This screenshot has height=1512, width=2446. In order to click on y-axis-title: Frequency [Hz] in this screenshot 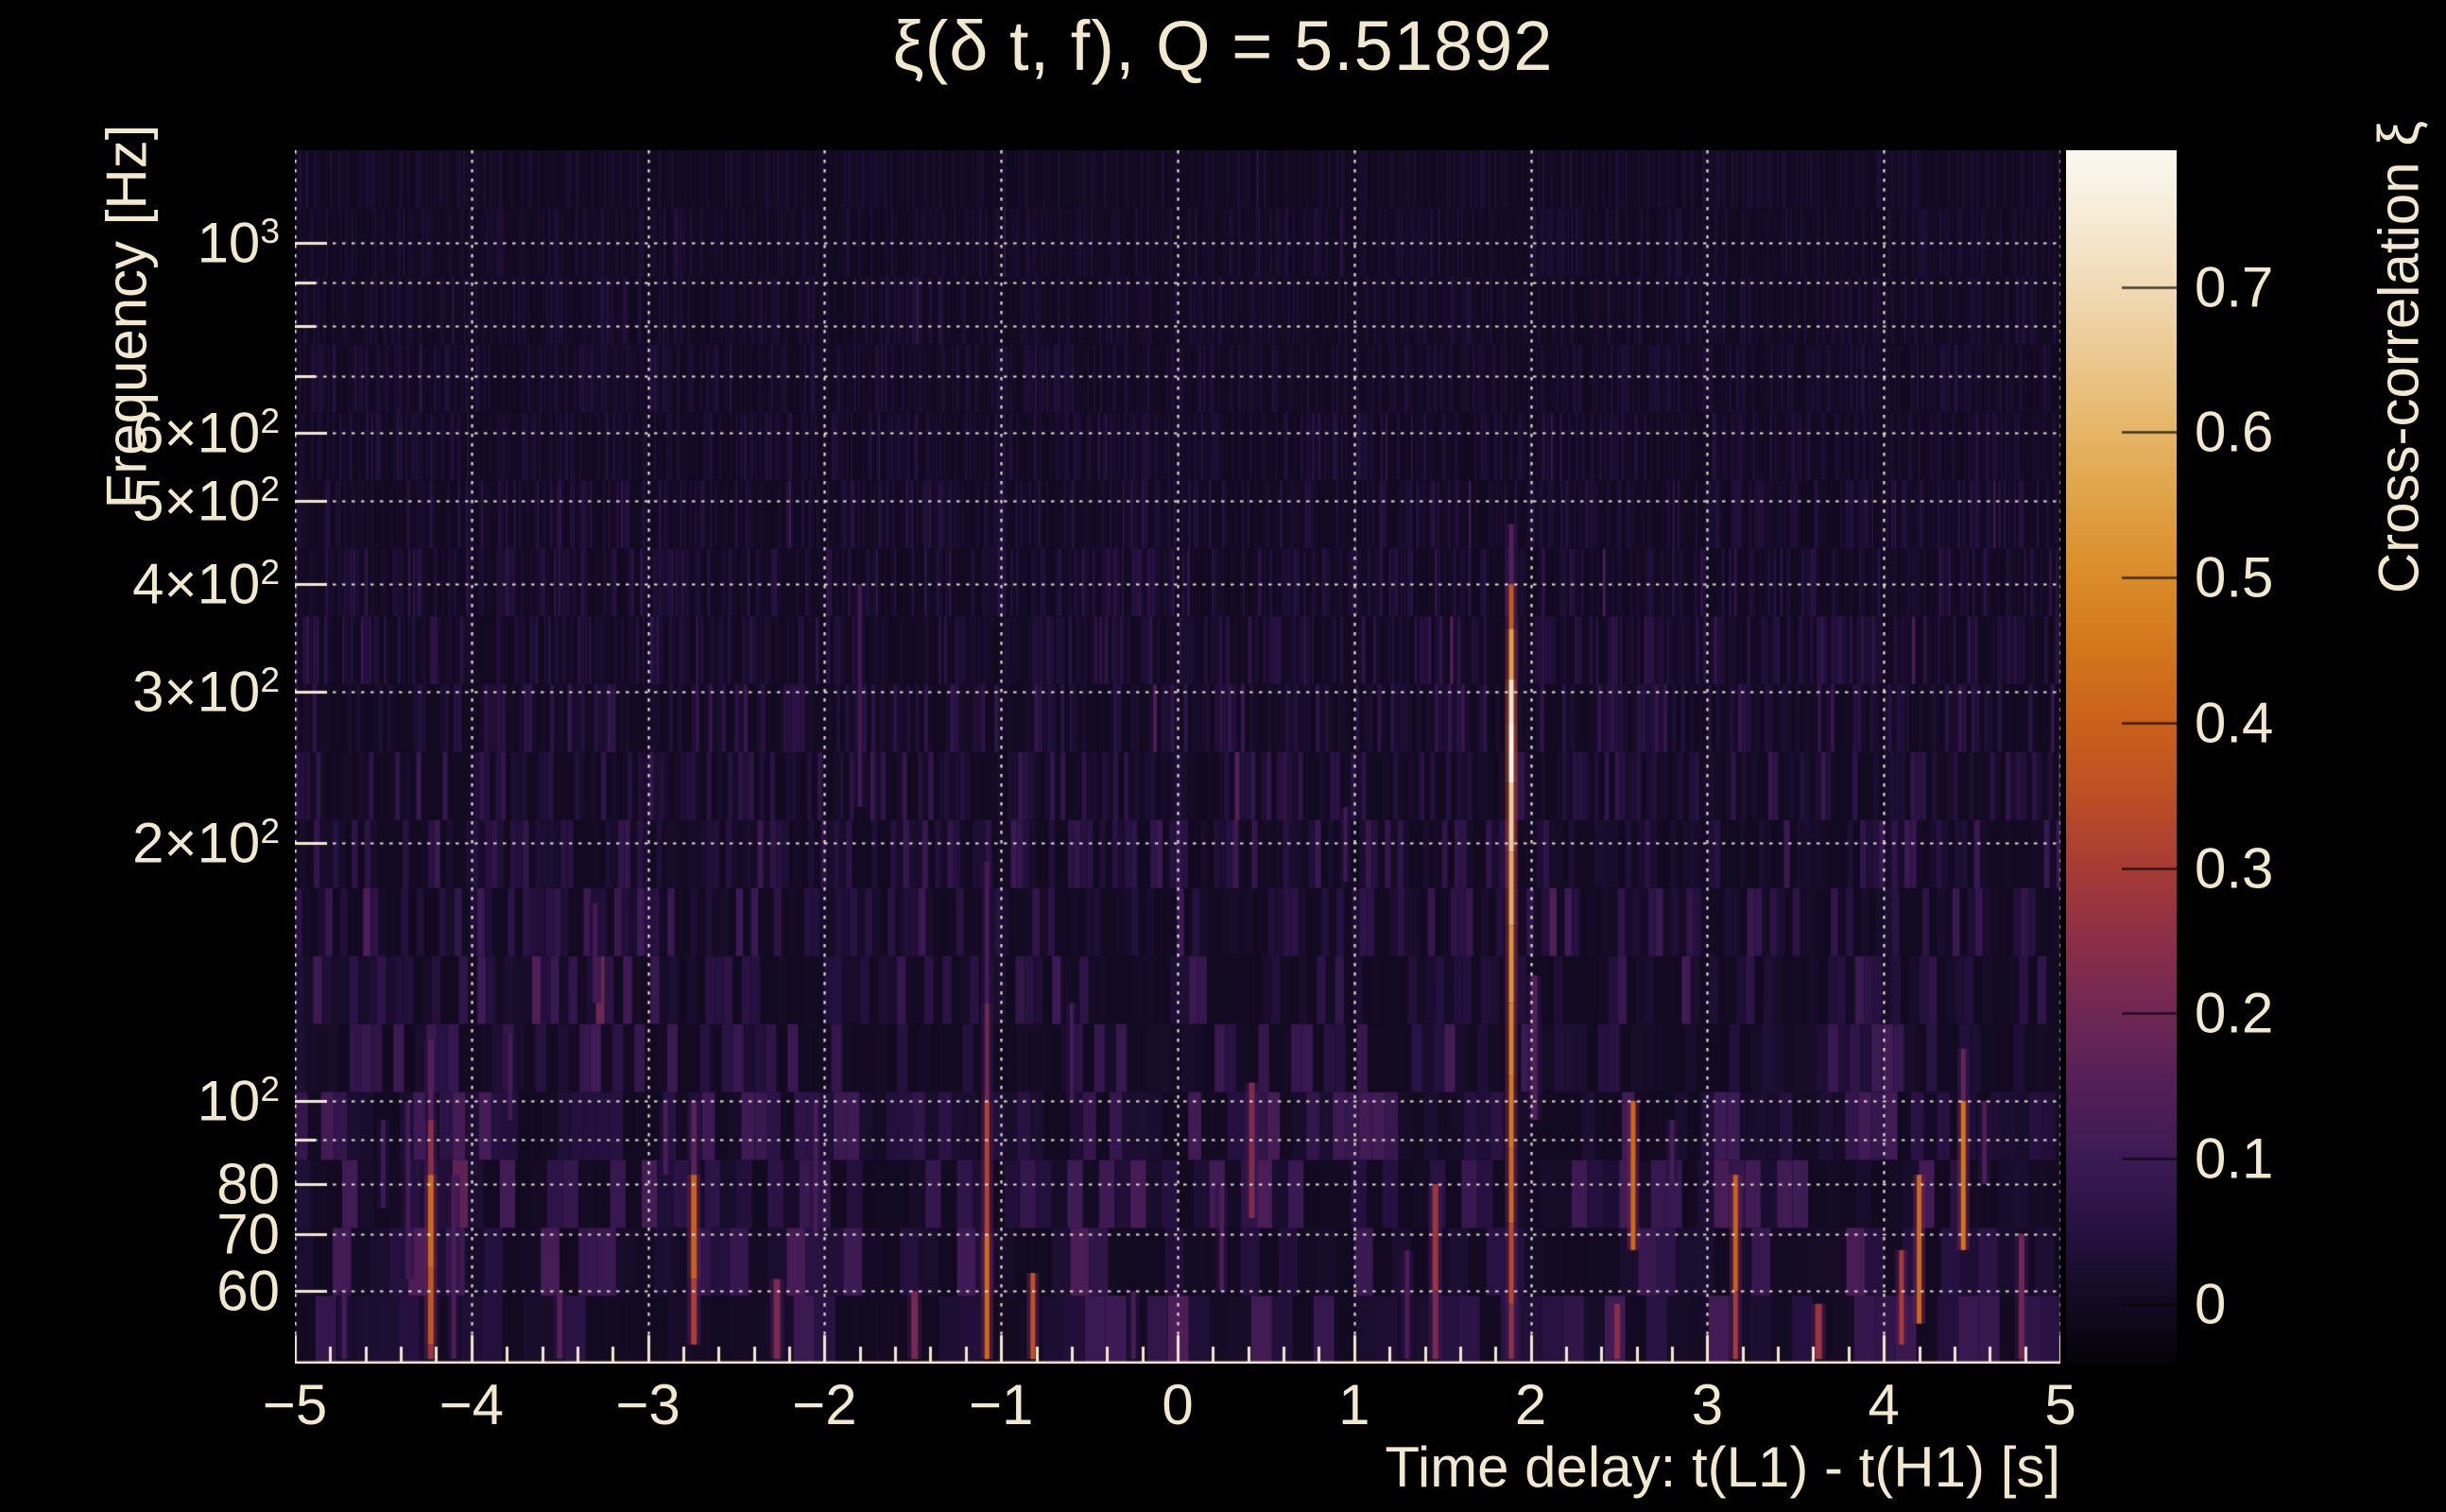, I will do `click(127, 316)`.